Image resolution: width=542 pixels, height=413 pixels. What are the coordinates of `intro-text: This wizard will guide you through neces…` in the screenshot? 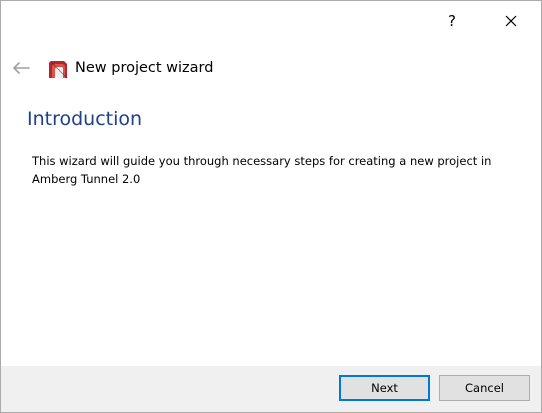 It's located at (262, 170).